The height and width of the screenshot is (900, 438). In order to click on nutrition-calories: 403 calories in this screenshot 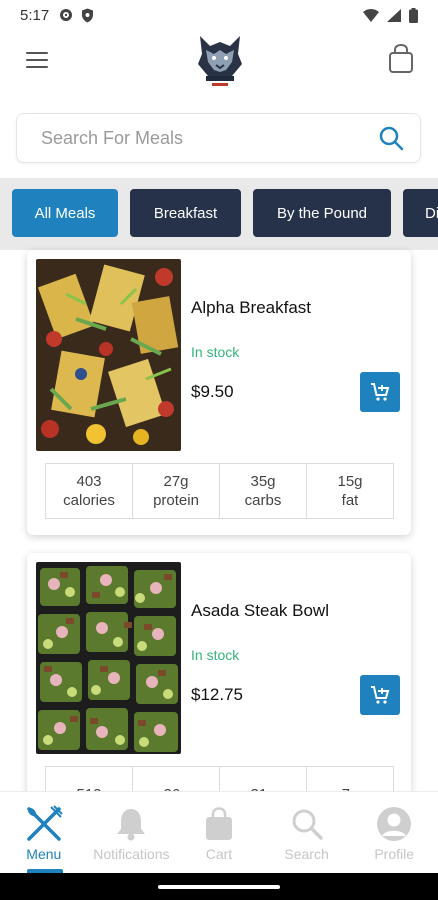, I will do `click(89, 491)`.